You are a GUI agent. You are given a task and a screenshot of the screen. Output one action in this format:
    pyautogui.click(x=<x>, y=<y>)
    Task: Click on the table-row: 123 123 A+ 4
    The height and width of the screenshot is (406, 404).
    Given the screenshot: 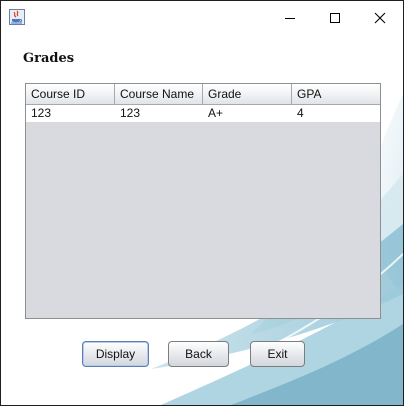 What is the action you would take?
    pyautogui.click(x=203, y=113)
    